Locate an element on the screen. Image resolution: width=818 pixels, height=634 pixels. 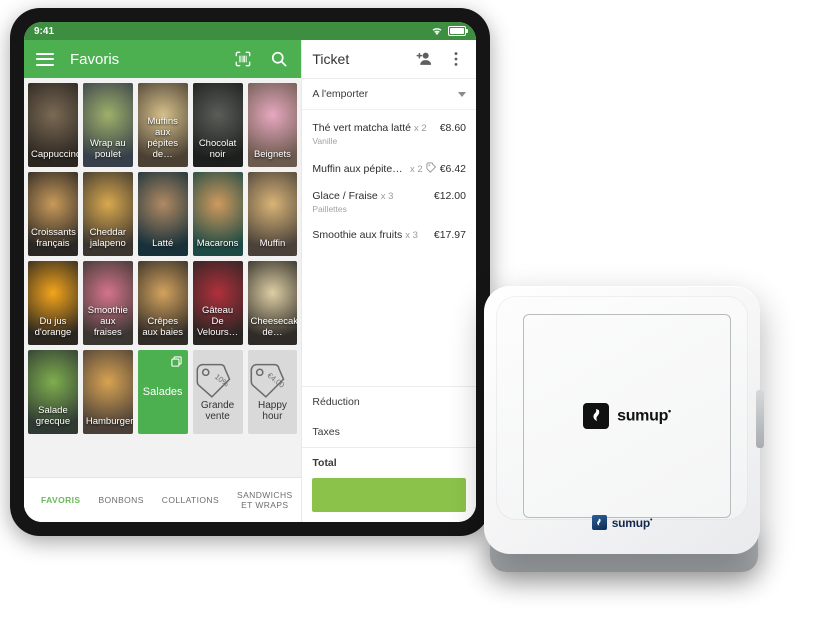
ticket-summary-row: Réduction is located at coordinates (389, 402).